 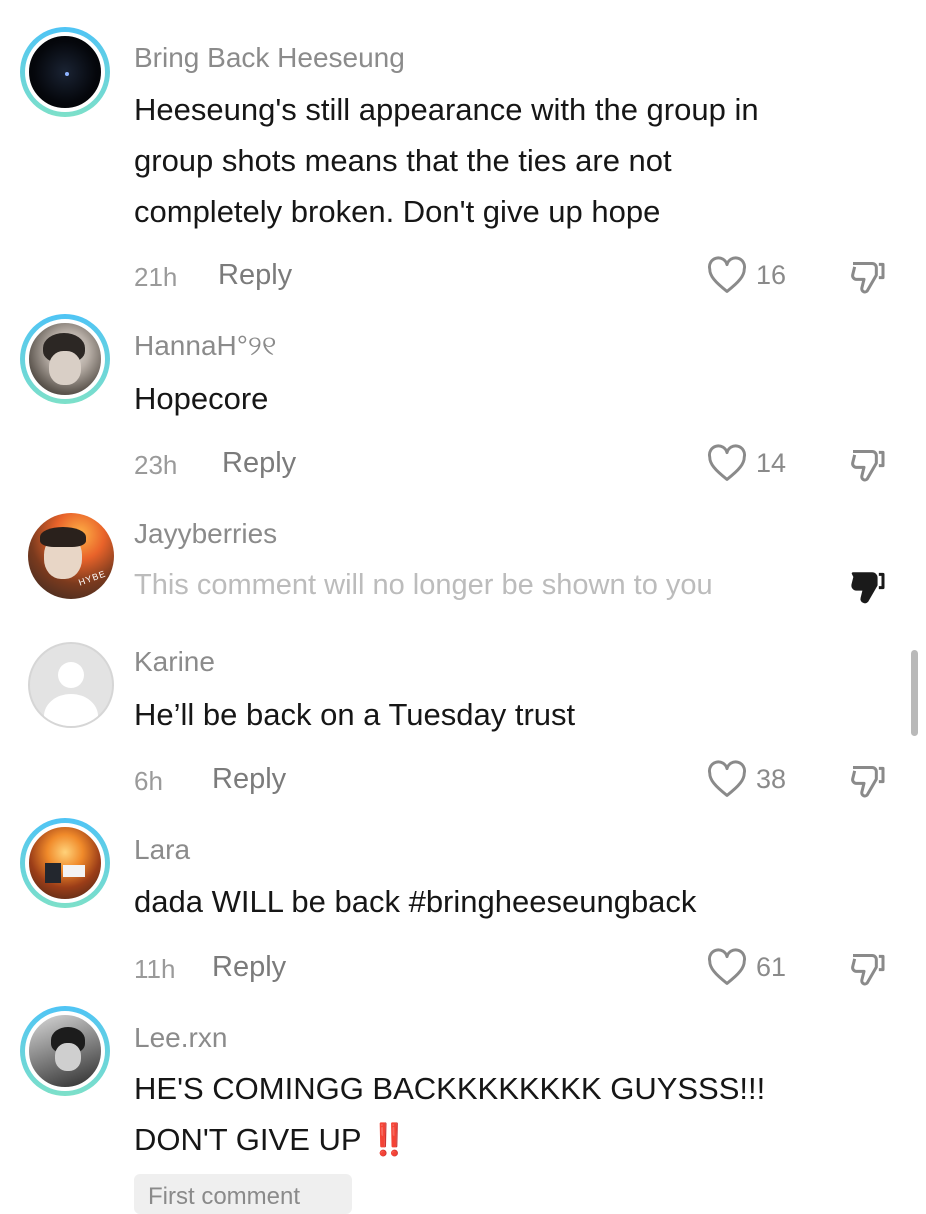 I want to click on first-comment-badge: First comment, so click(x=243, y=1194).